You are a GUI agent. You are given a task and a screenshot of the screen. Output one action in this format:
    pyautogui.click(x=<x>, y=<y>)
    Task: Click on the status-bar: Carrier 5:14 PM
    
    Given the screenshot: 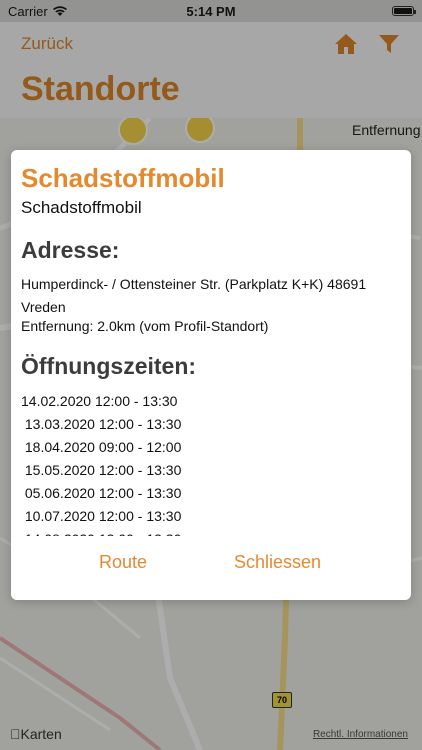 What is the action you would take?
    pyautogui.click(x=211, y=11)
    